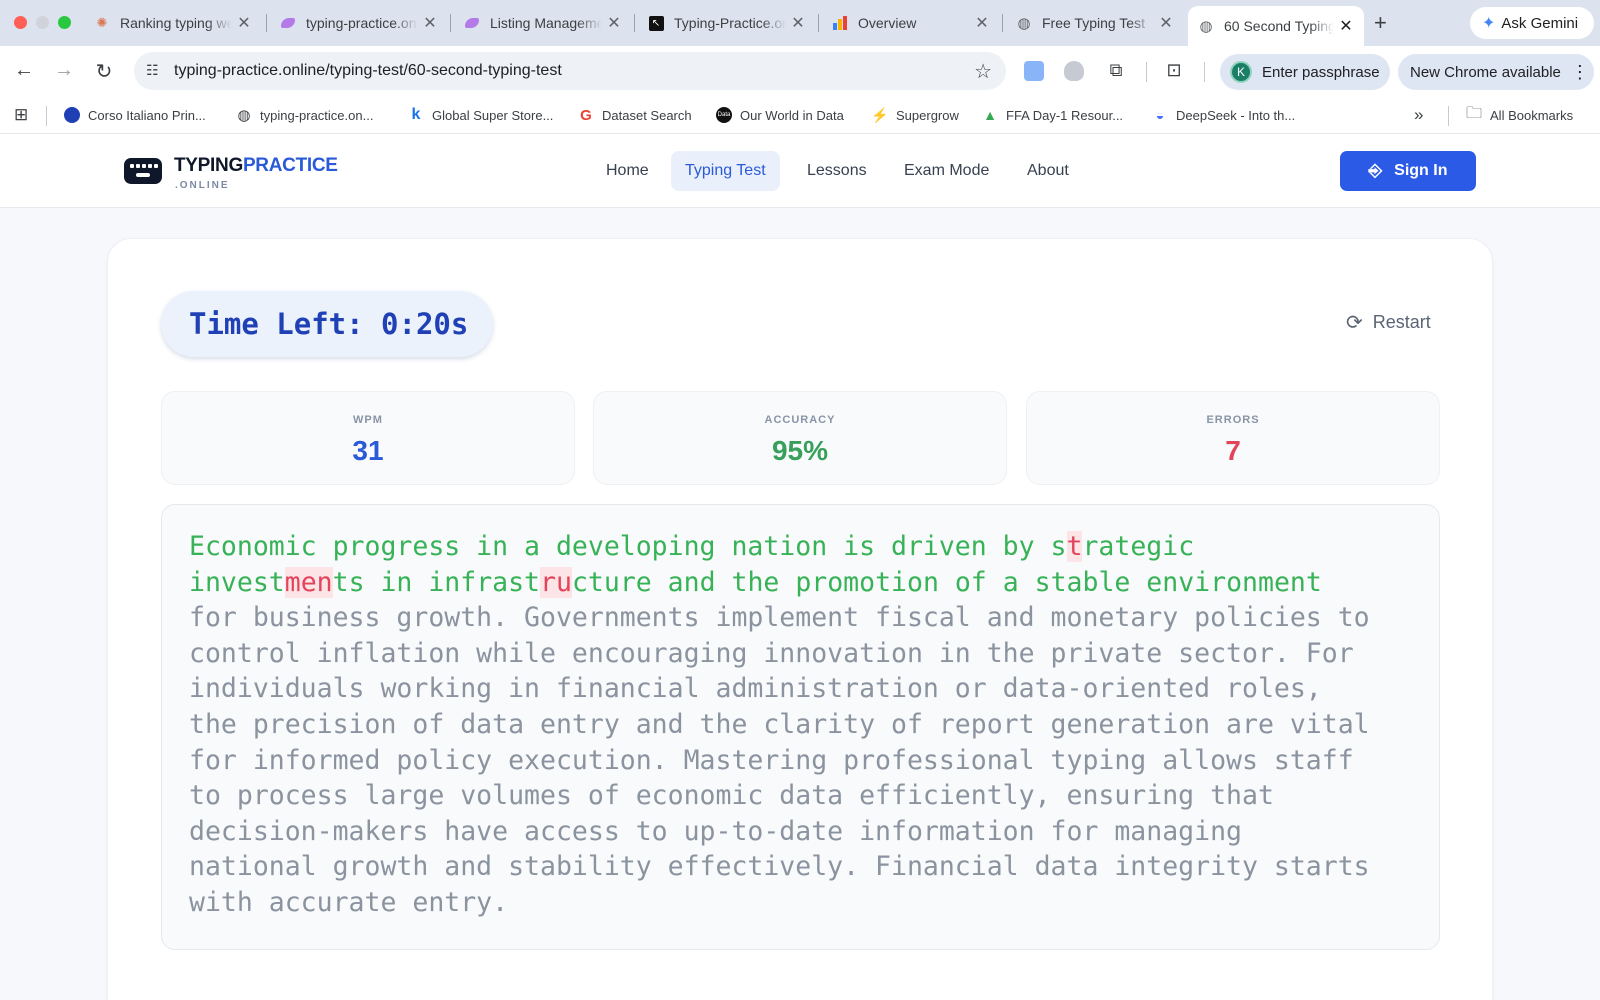  Describe the element at coordinates (915, 115) in the screenshot. I see `bookmark-item: ⚡ Supergrow` at that location.